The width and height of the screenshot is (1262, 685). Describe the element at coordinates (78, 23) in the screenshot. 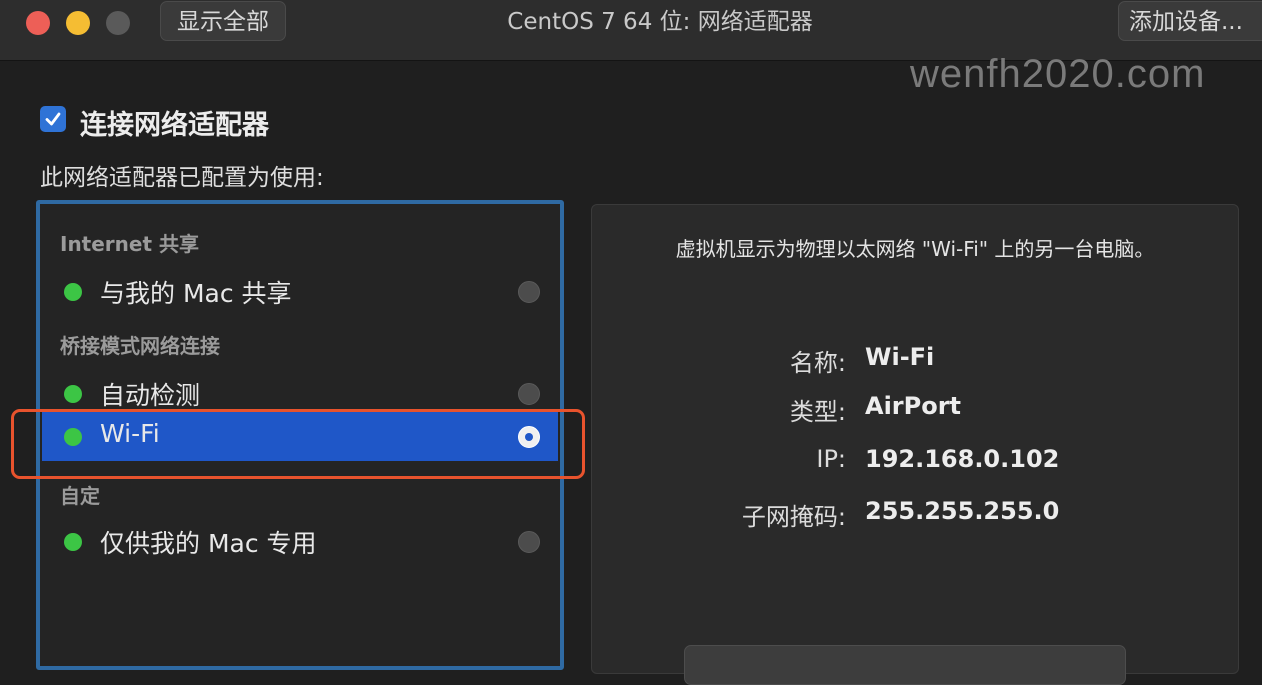

I see `minimize-window-button` at that location.